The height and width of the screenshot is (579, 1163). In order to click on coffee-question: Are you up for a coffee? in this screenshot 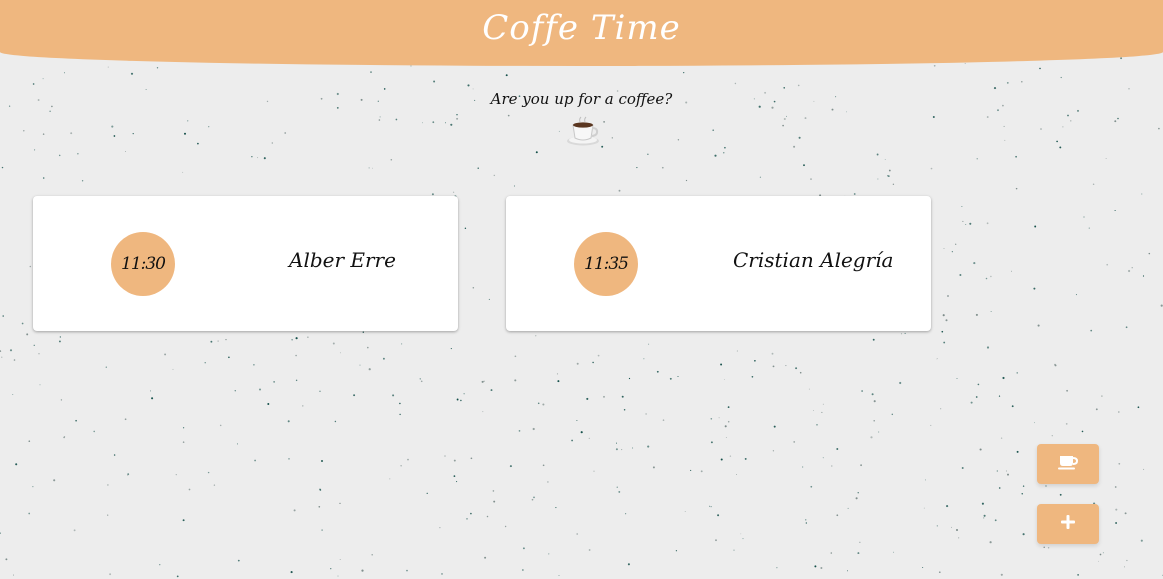, I will do `click(581, 99)`.